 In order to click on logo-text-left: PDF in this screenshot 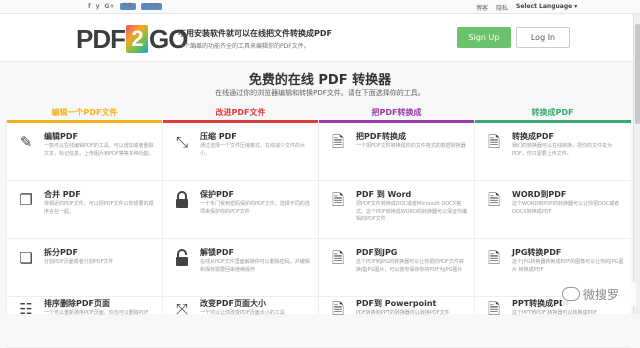, I will do `click(101, 38)`.